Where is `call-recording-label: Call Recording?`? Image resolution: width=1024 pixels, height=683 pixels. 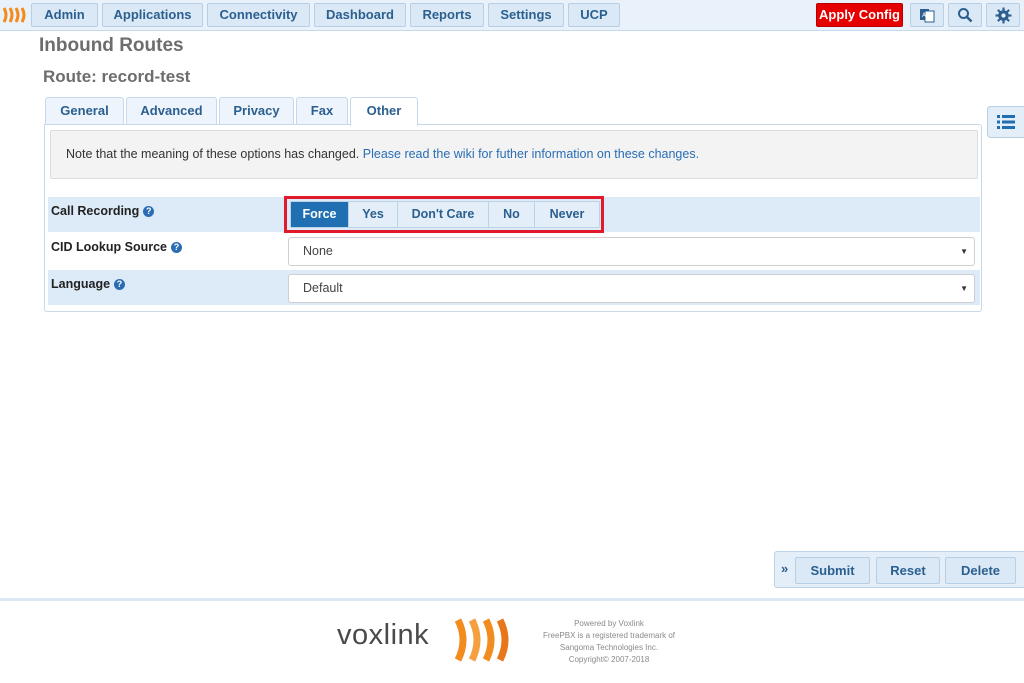
call-recording-label: Call Recording? is located at coordinates (103, 211).